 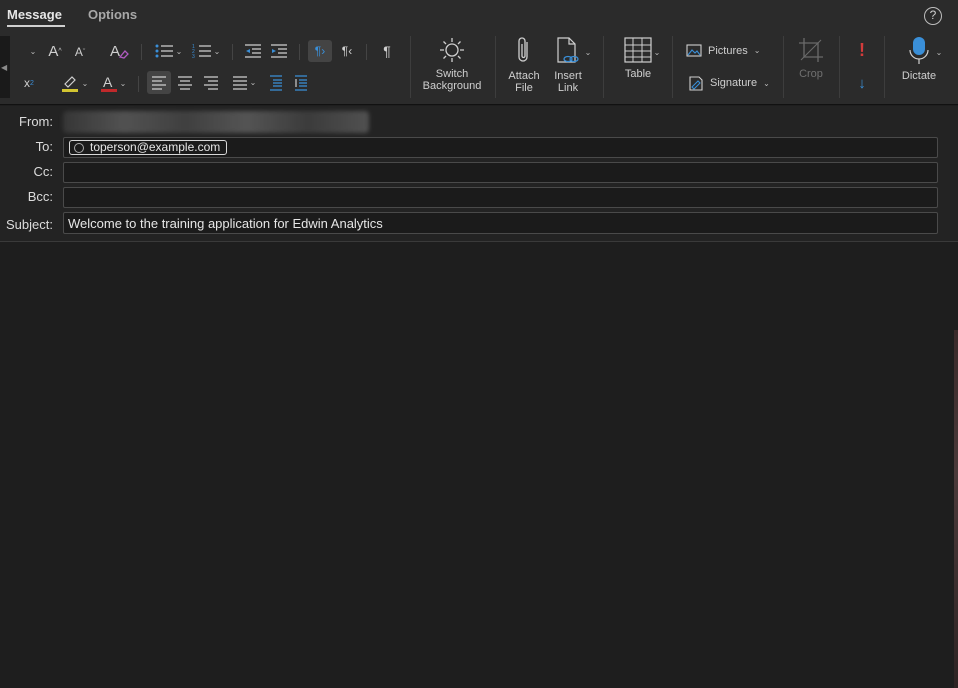 I want to click on font-color-icon: A ⌄, so click(x=113, y=83).